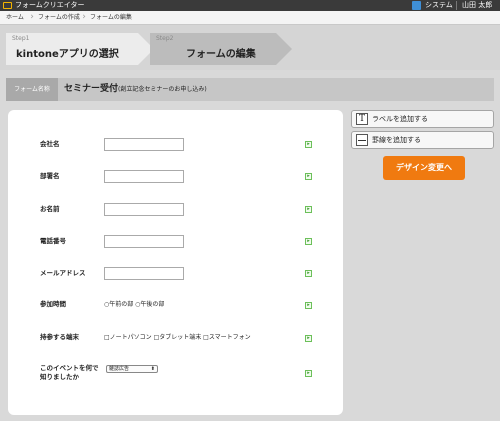  What do you see at coordinates (362, 119) in the screenshot?
I see `text-icon: T` at bounding box center [362, 119].